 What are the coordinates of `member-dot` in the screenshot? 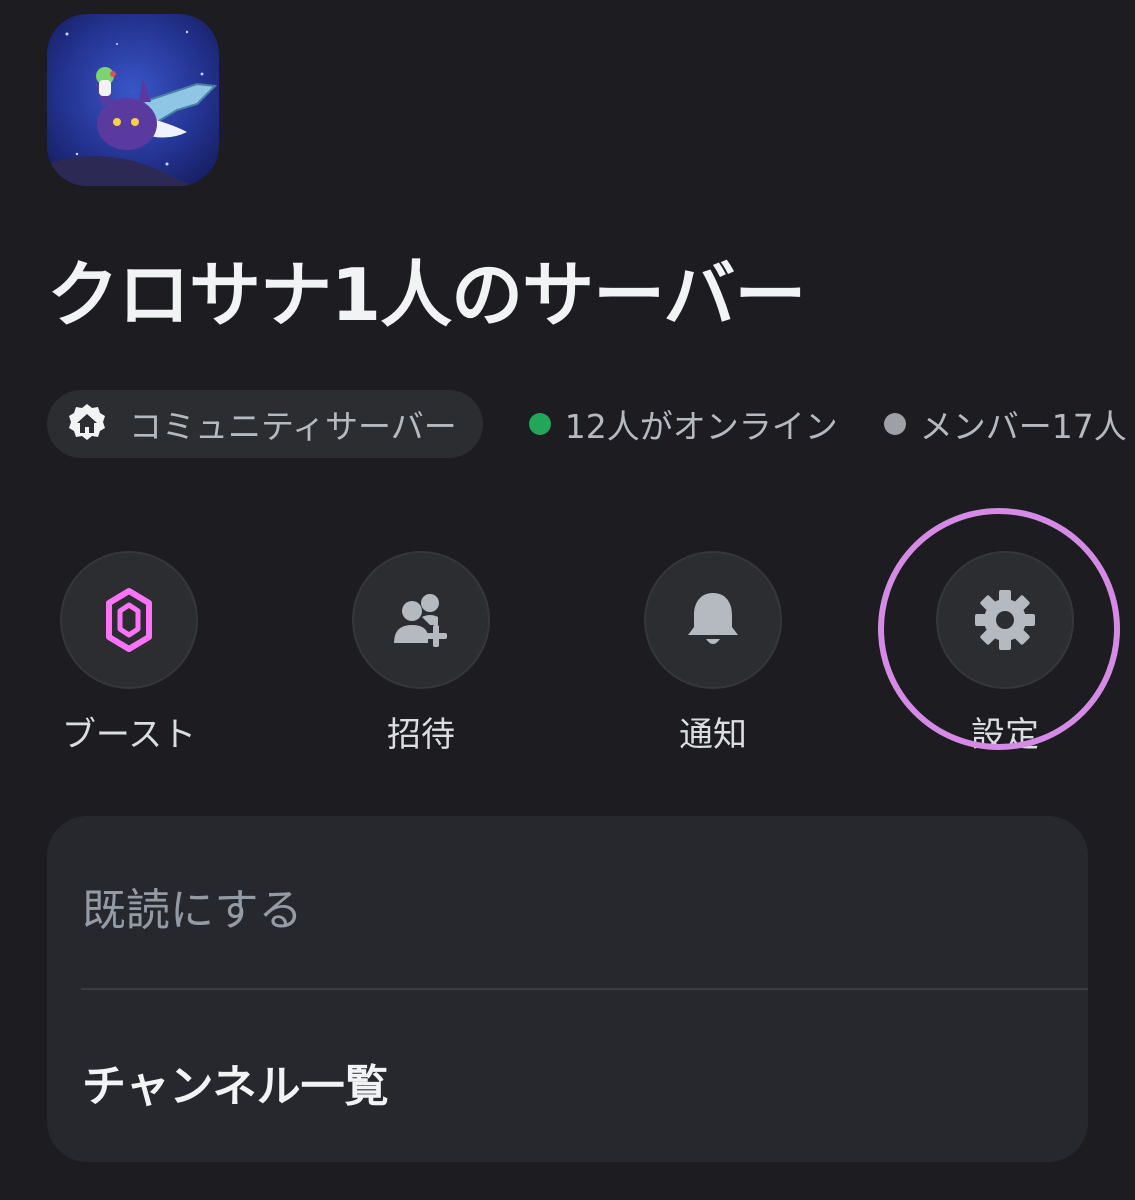 It's located at (894, 424).